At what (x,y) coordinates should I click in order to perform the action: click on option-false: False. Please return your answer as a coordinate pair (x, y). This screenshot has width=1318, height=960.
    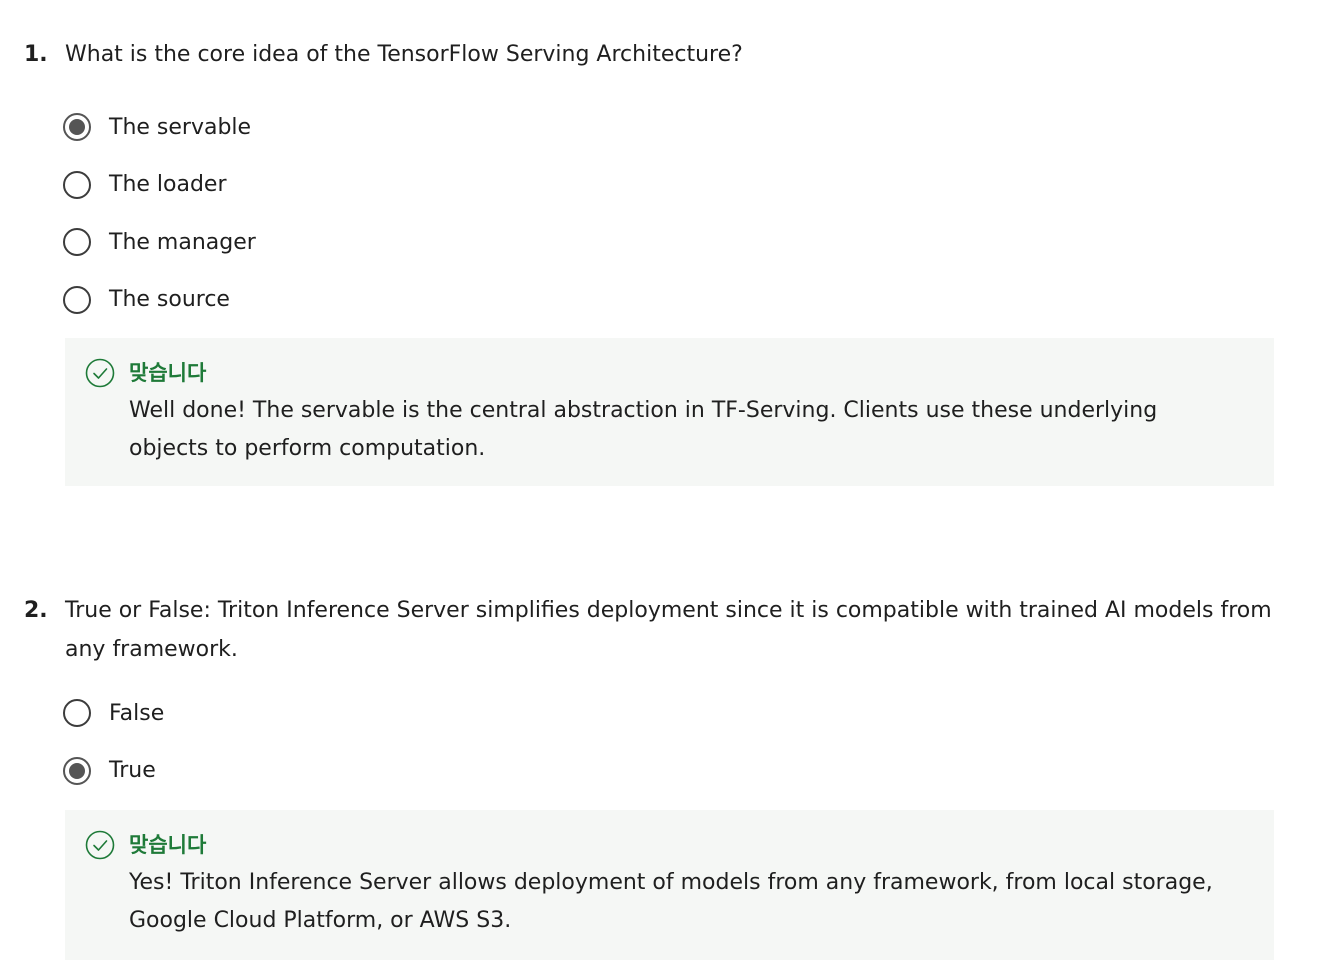
    Looking at the image, I should click on (113, 713).